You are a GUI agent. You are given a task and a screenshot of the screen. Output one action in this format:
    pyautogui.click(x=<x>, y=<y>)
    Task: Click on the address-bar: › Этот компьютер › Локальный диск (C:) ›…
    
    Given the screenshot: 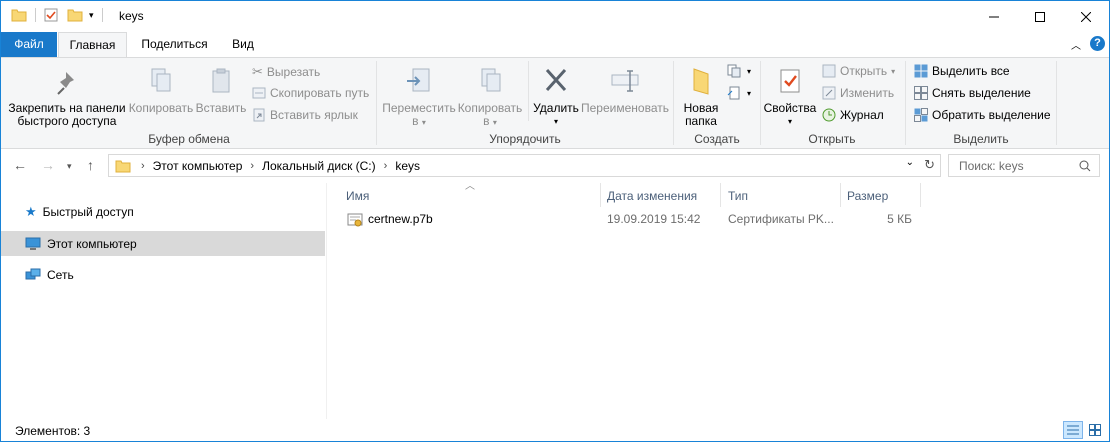 What is the action you would take?
    pyautogui.click(x=524, y=165)
    